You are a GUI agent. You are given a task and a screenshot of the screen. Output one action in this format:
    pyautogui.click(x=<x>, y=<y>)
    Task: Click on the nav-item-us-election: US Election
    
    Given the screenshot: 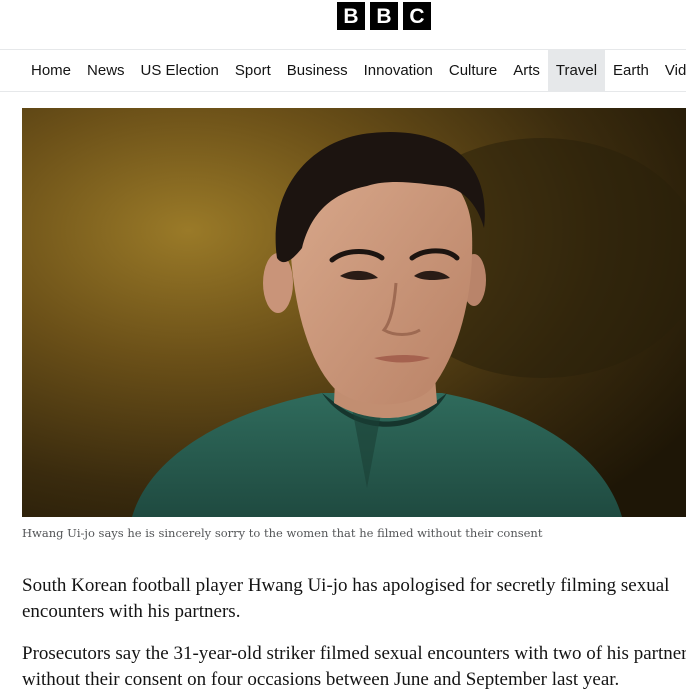 What is the action you would take?
    pyautogui.click(x=180, y=70)
    